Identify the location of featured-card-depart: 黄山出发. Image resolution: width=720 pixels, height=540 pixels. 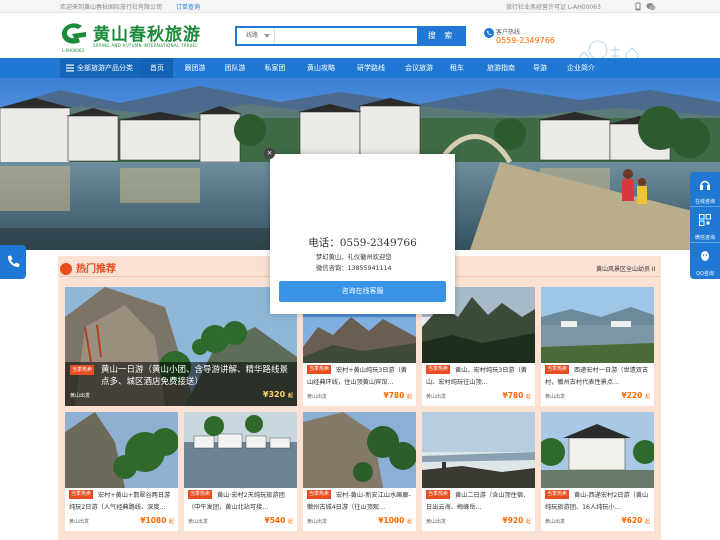
(80, 396).